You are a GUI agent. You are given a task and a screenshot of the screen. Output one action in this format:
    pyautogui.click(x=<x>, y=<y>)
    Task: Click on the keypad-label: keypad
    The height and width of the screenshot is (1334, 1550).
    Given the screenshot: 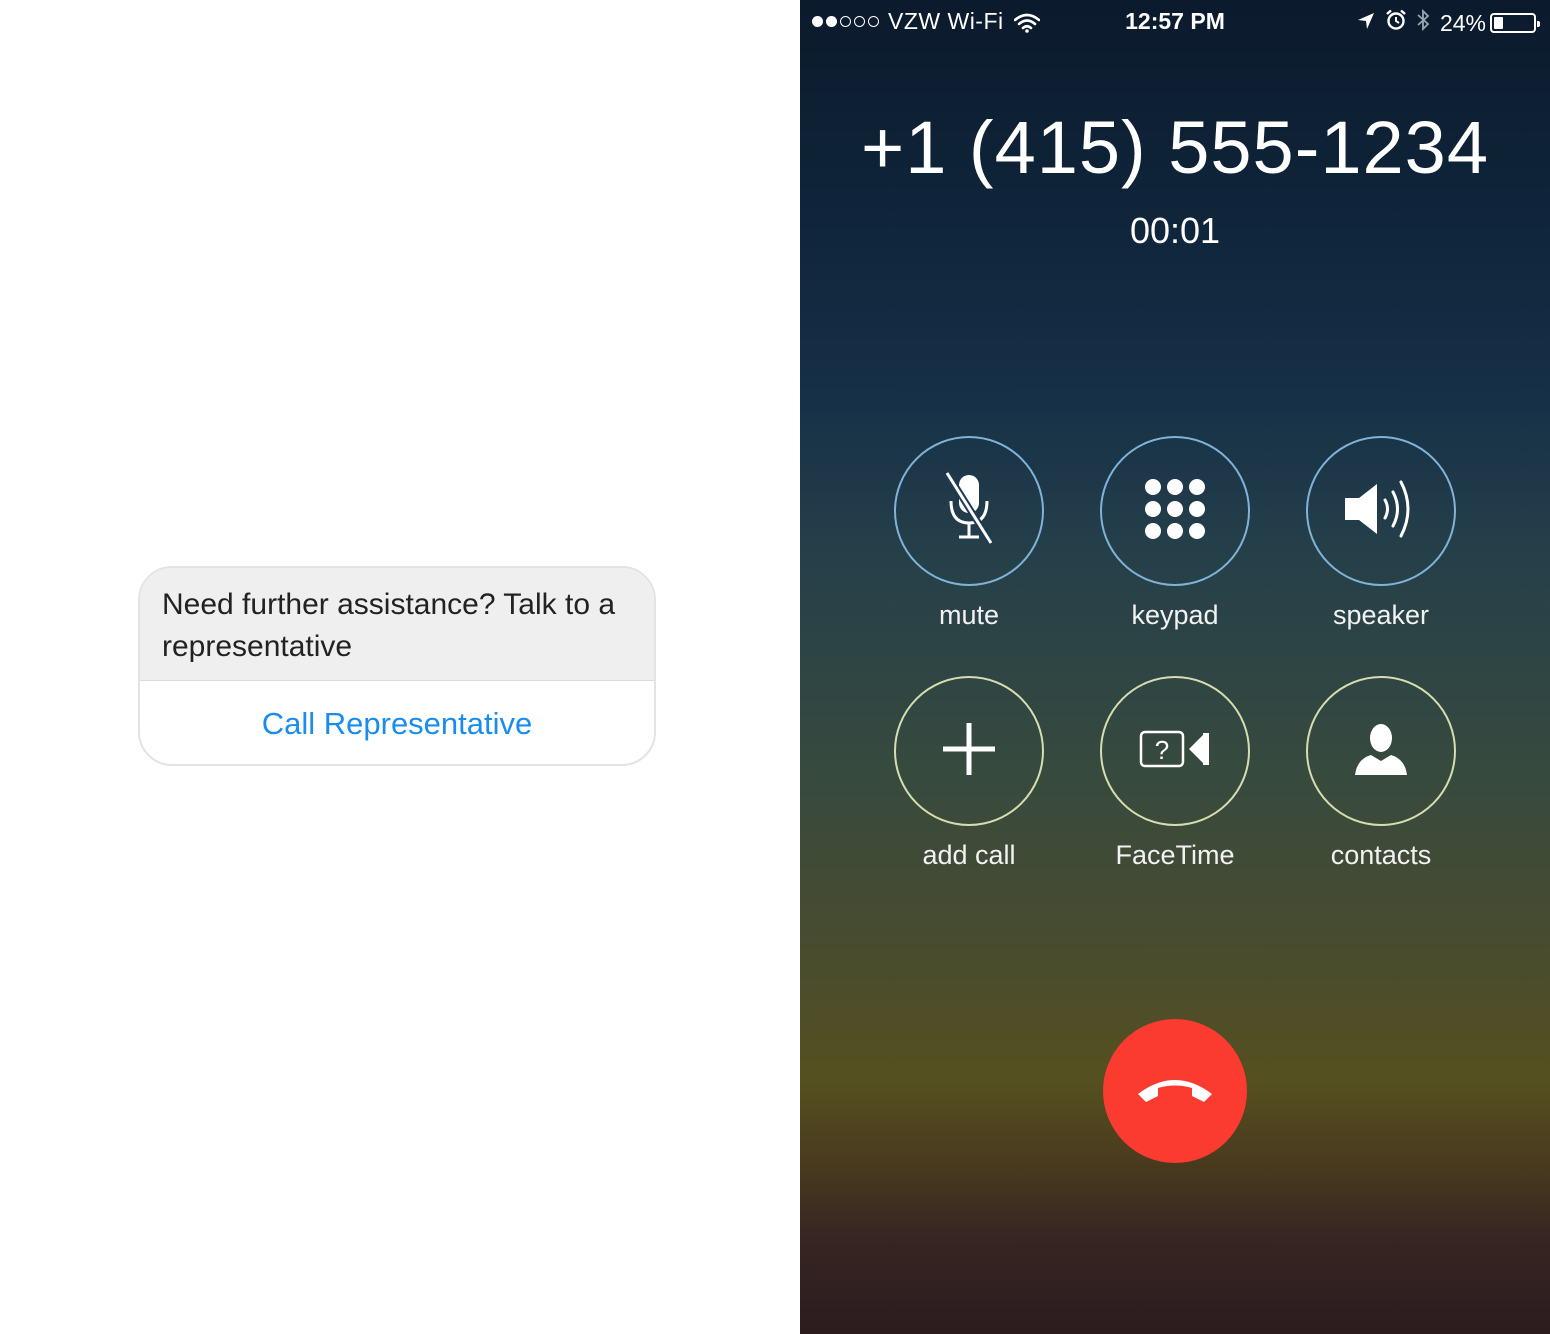 What is the action you would take?
    pyautogui.click(x=1175, y=615)
    